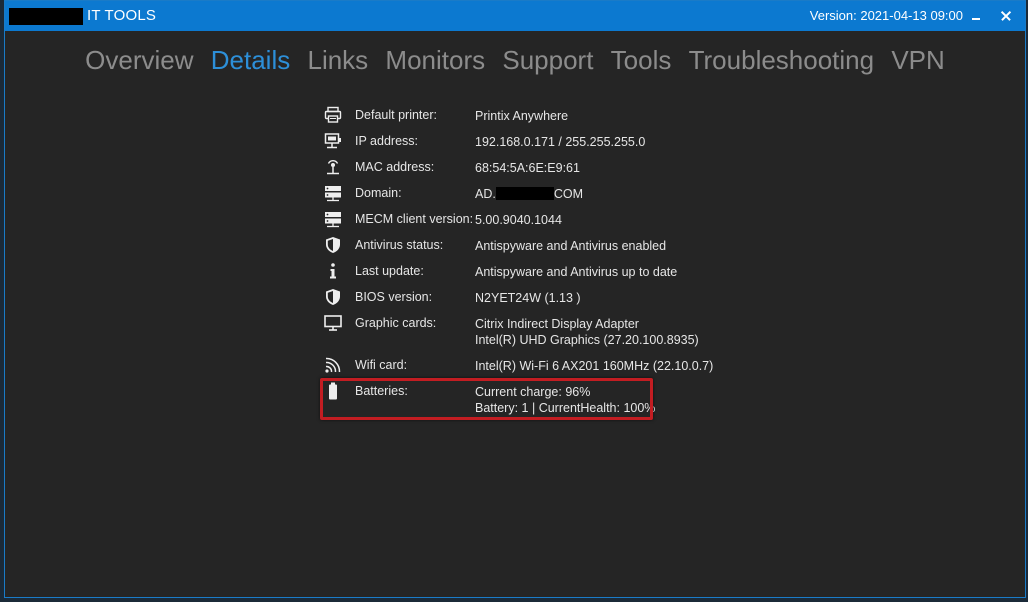 This screenshot has height=602, width=1028. Describe the element at coordinates (1006, 16) in the screenshot. I see `close-button` at that location.